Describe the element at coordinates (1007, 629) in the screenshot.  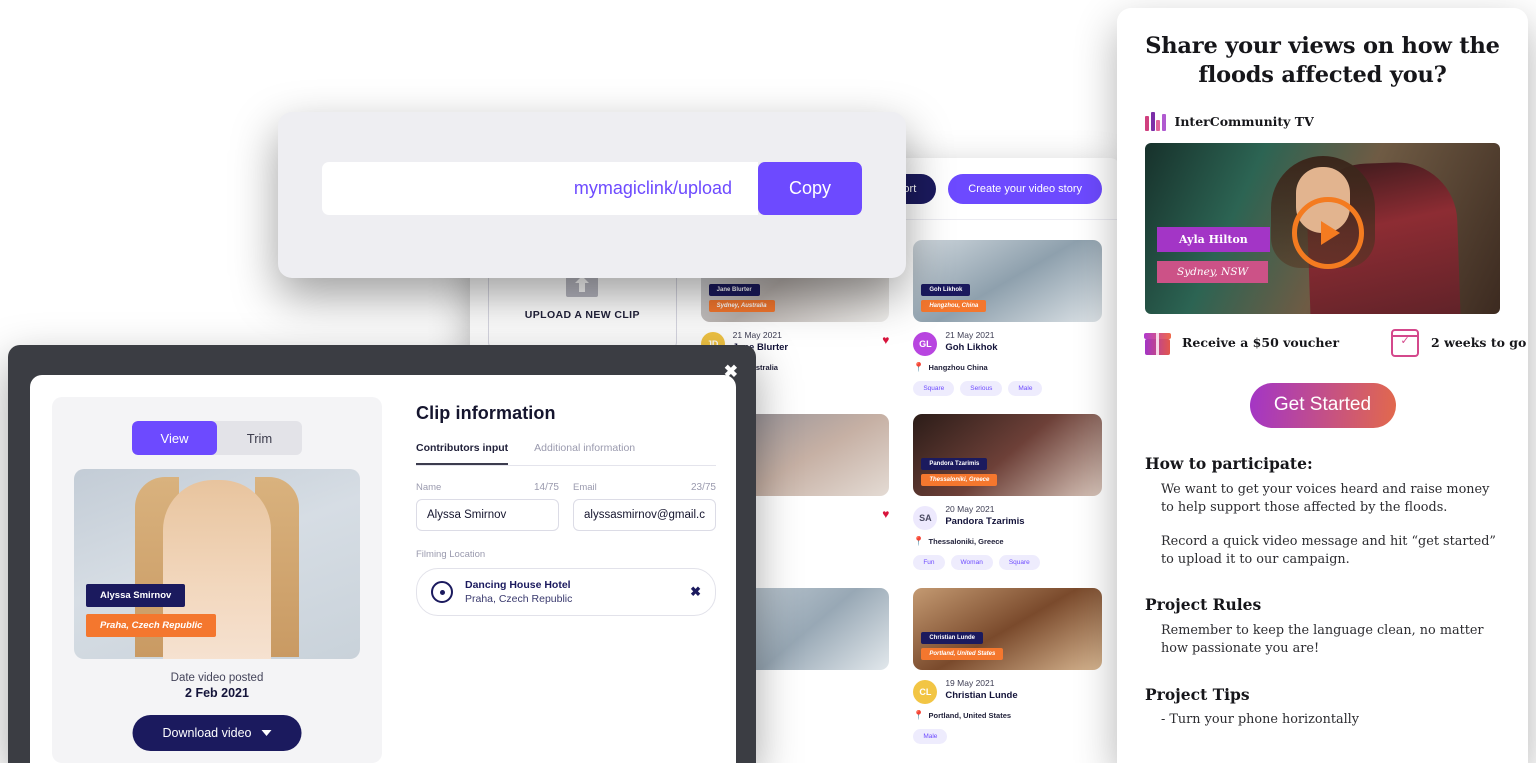
I see `clip-thumbnail: Christian Lunde Portland, United States` at that location.